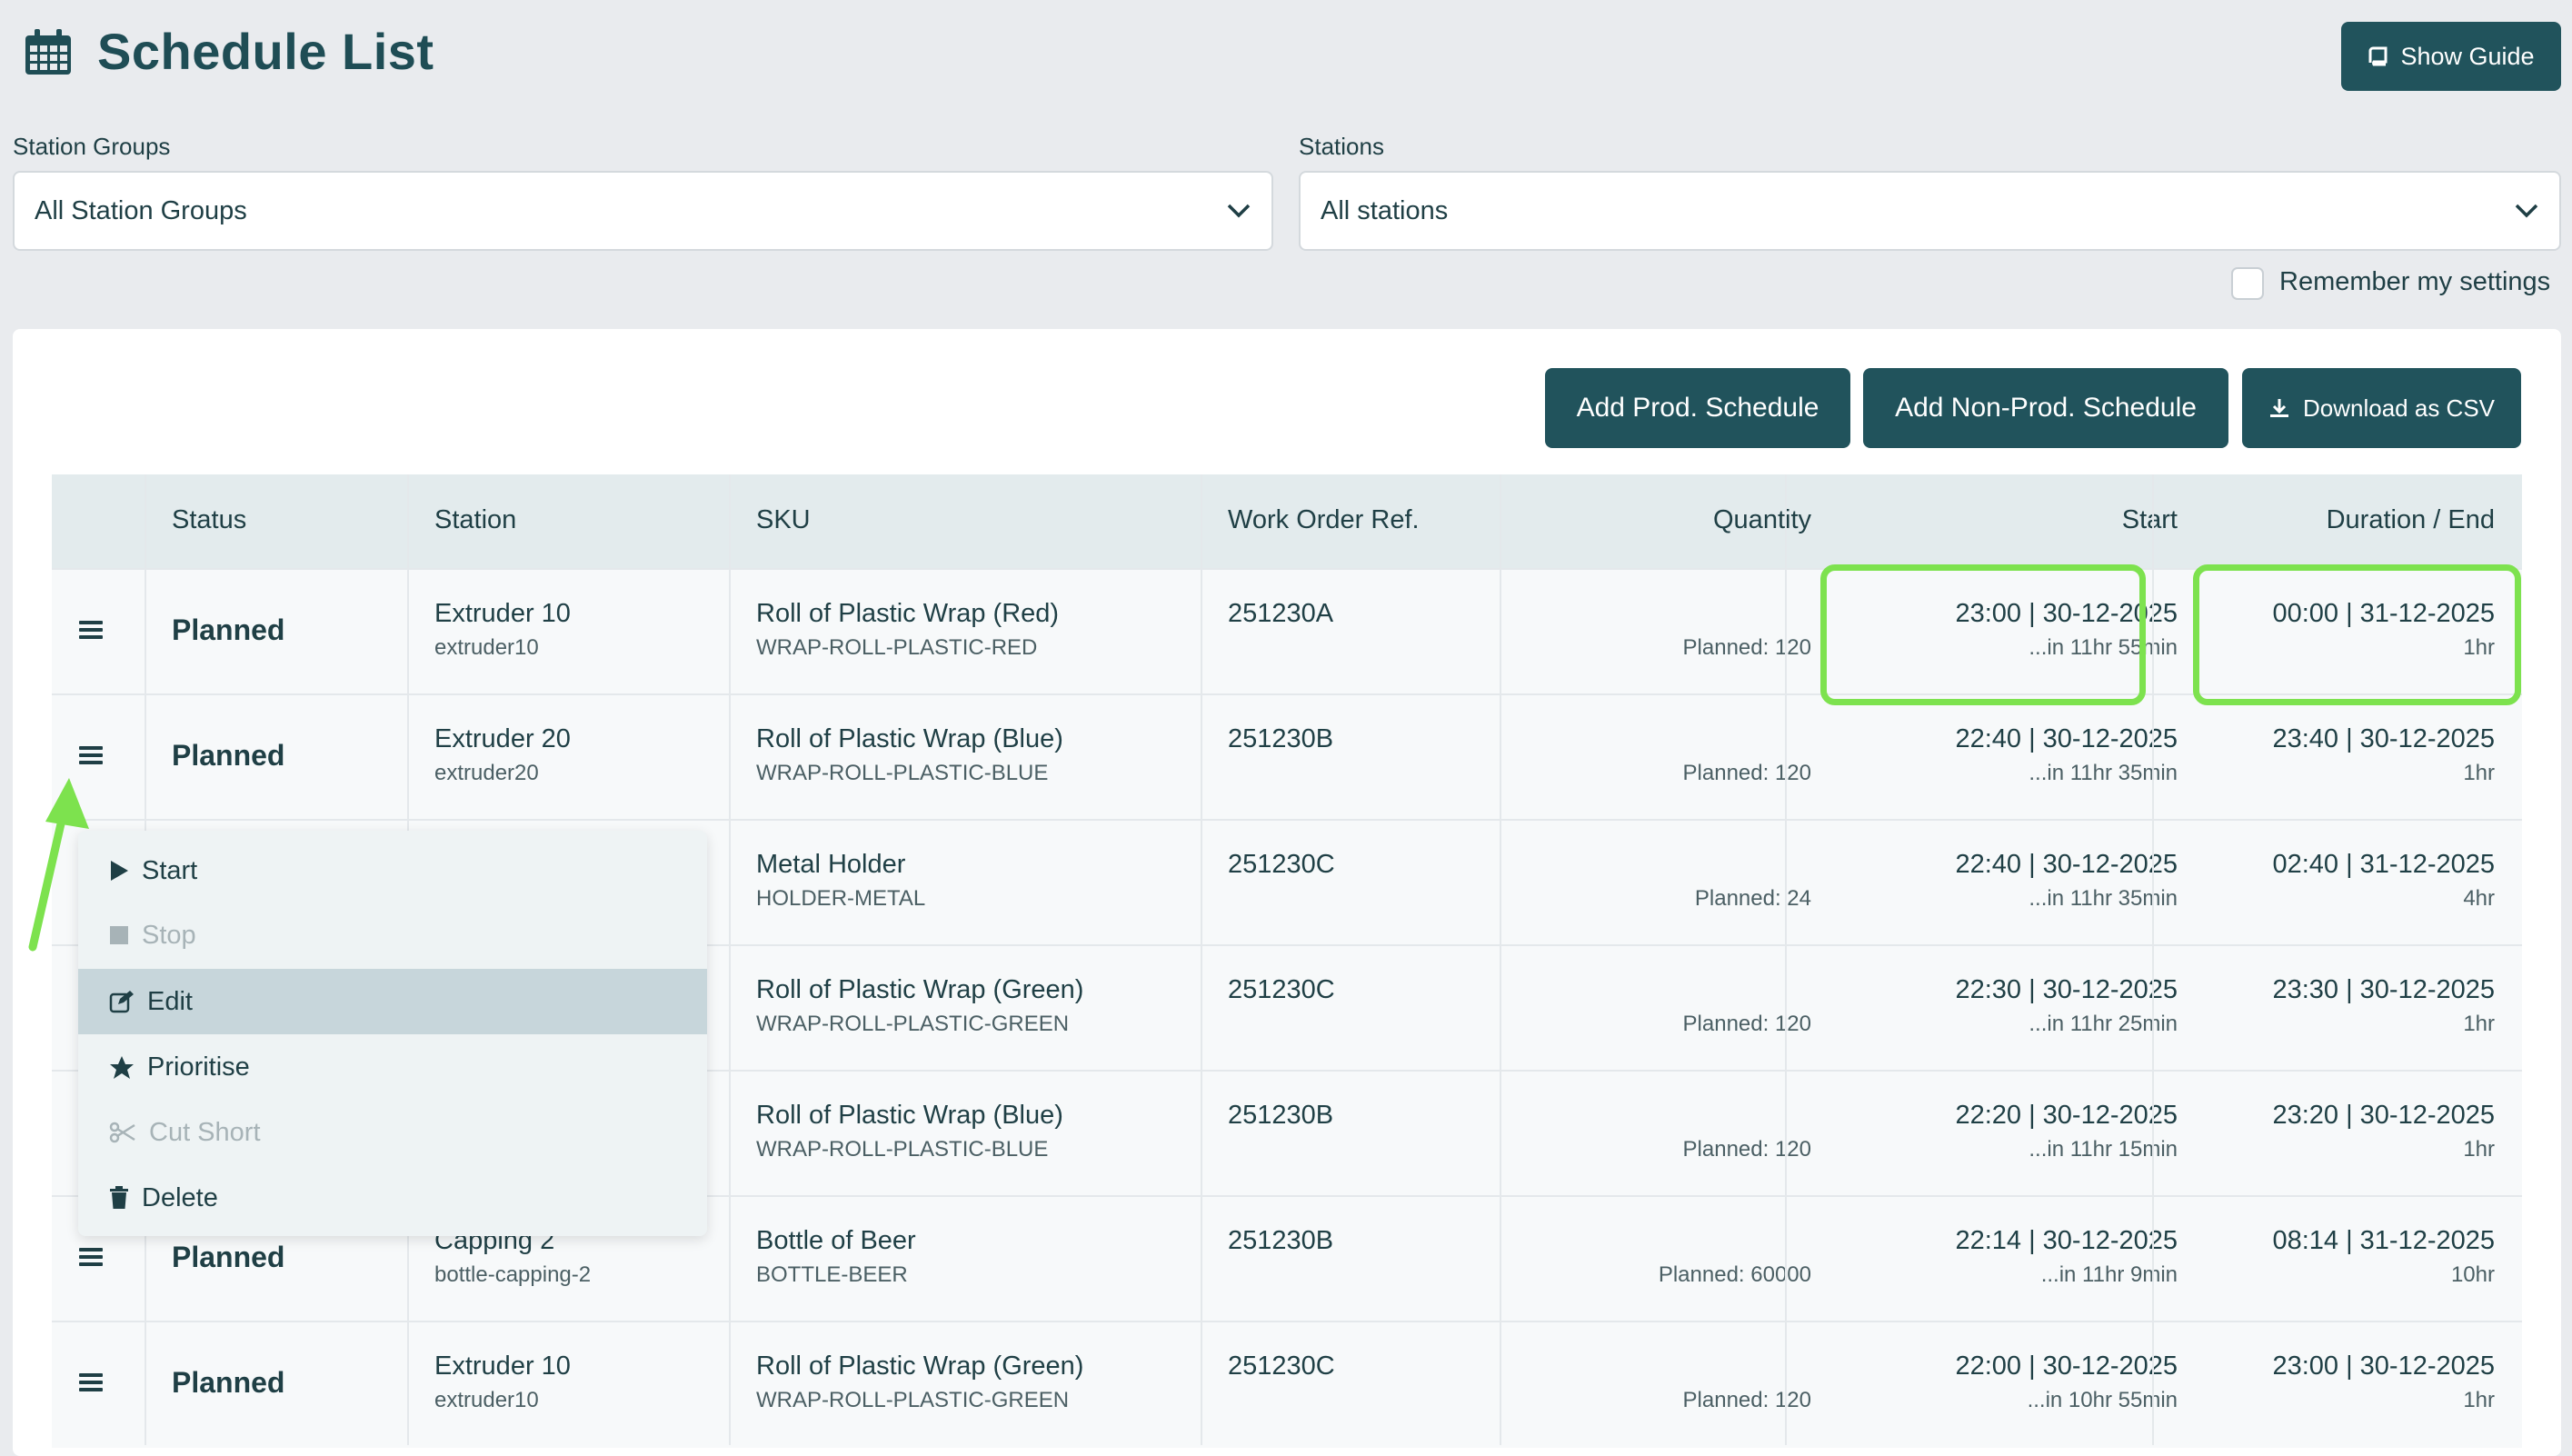 The image size is (2572, 1456). Describe the element at coordinates (119, 935) in the screenshot. I see `stop-icon` at that location.